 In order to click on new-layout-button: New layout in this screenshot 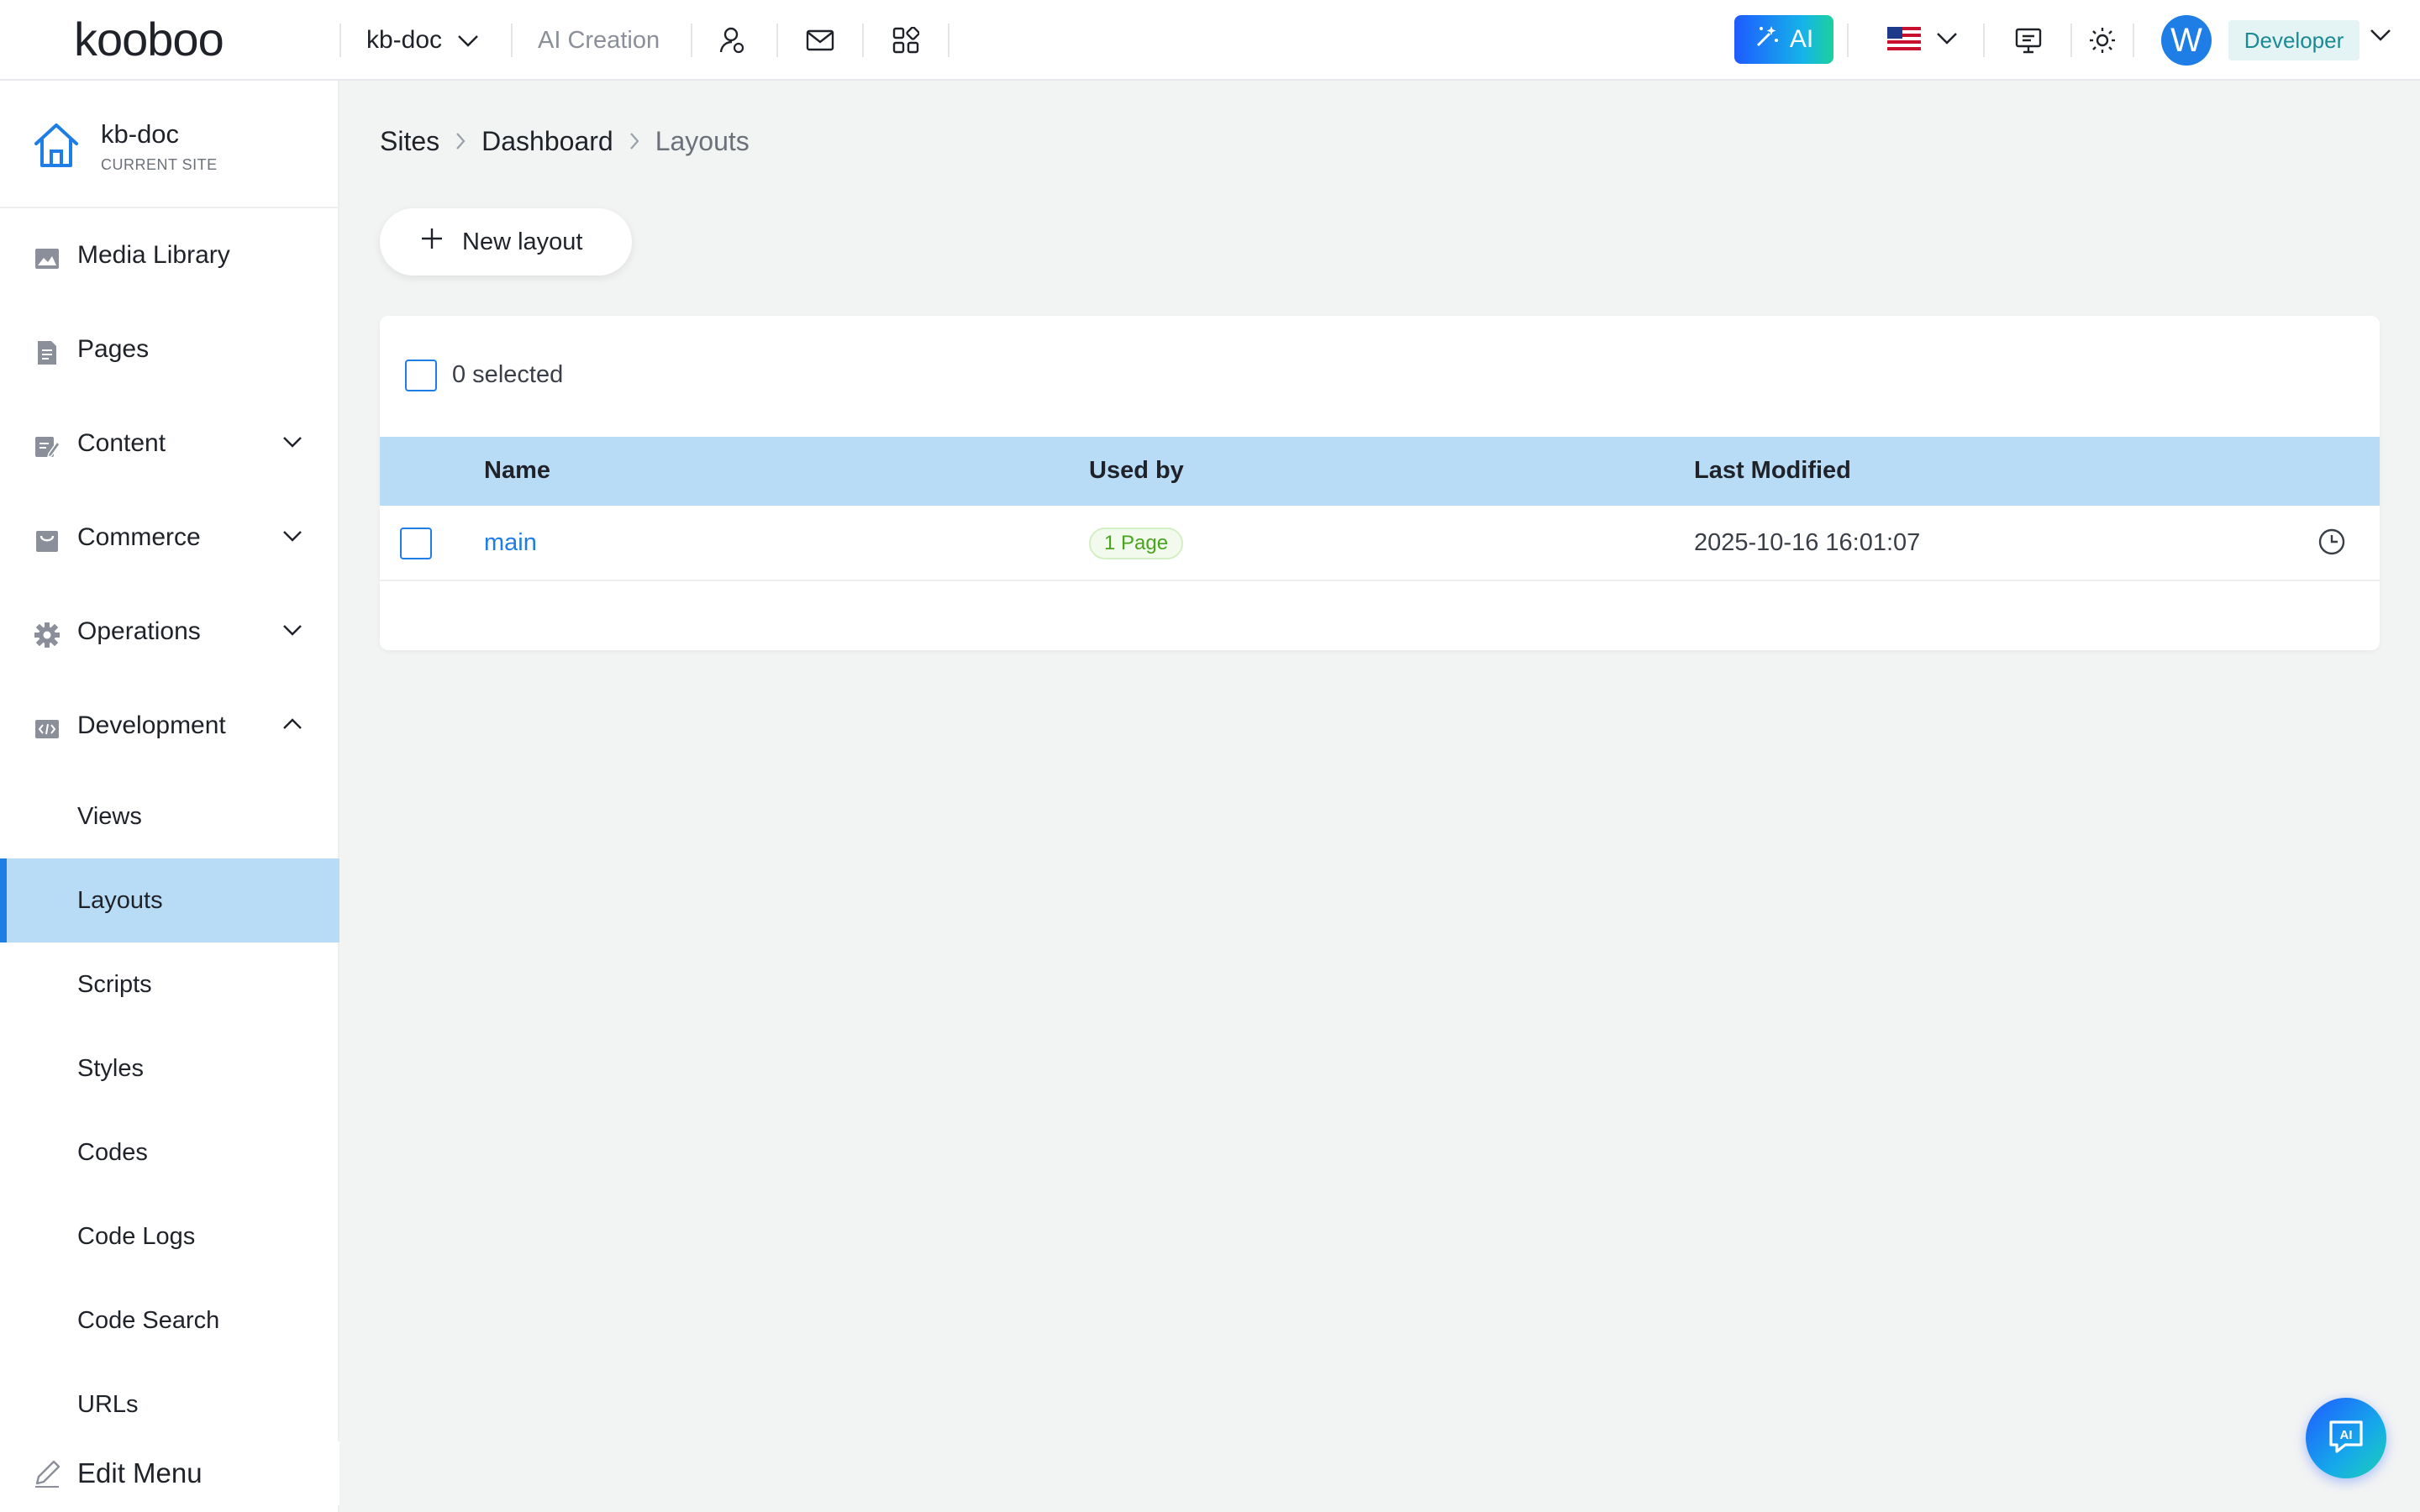, I will do `click(506, 242)`.